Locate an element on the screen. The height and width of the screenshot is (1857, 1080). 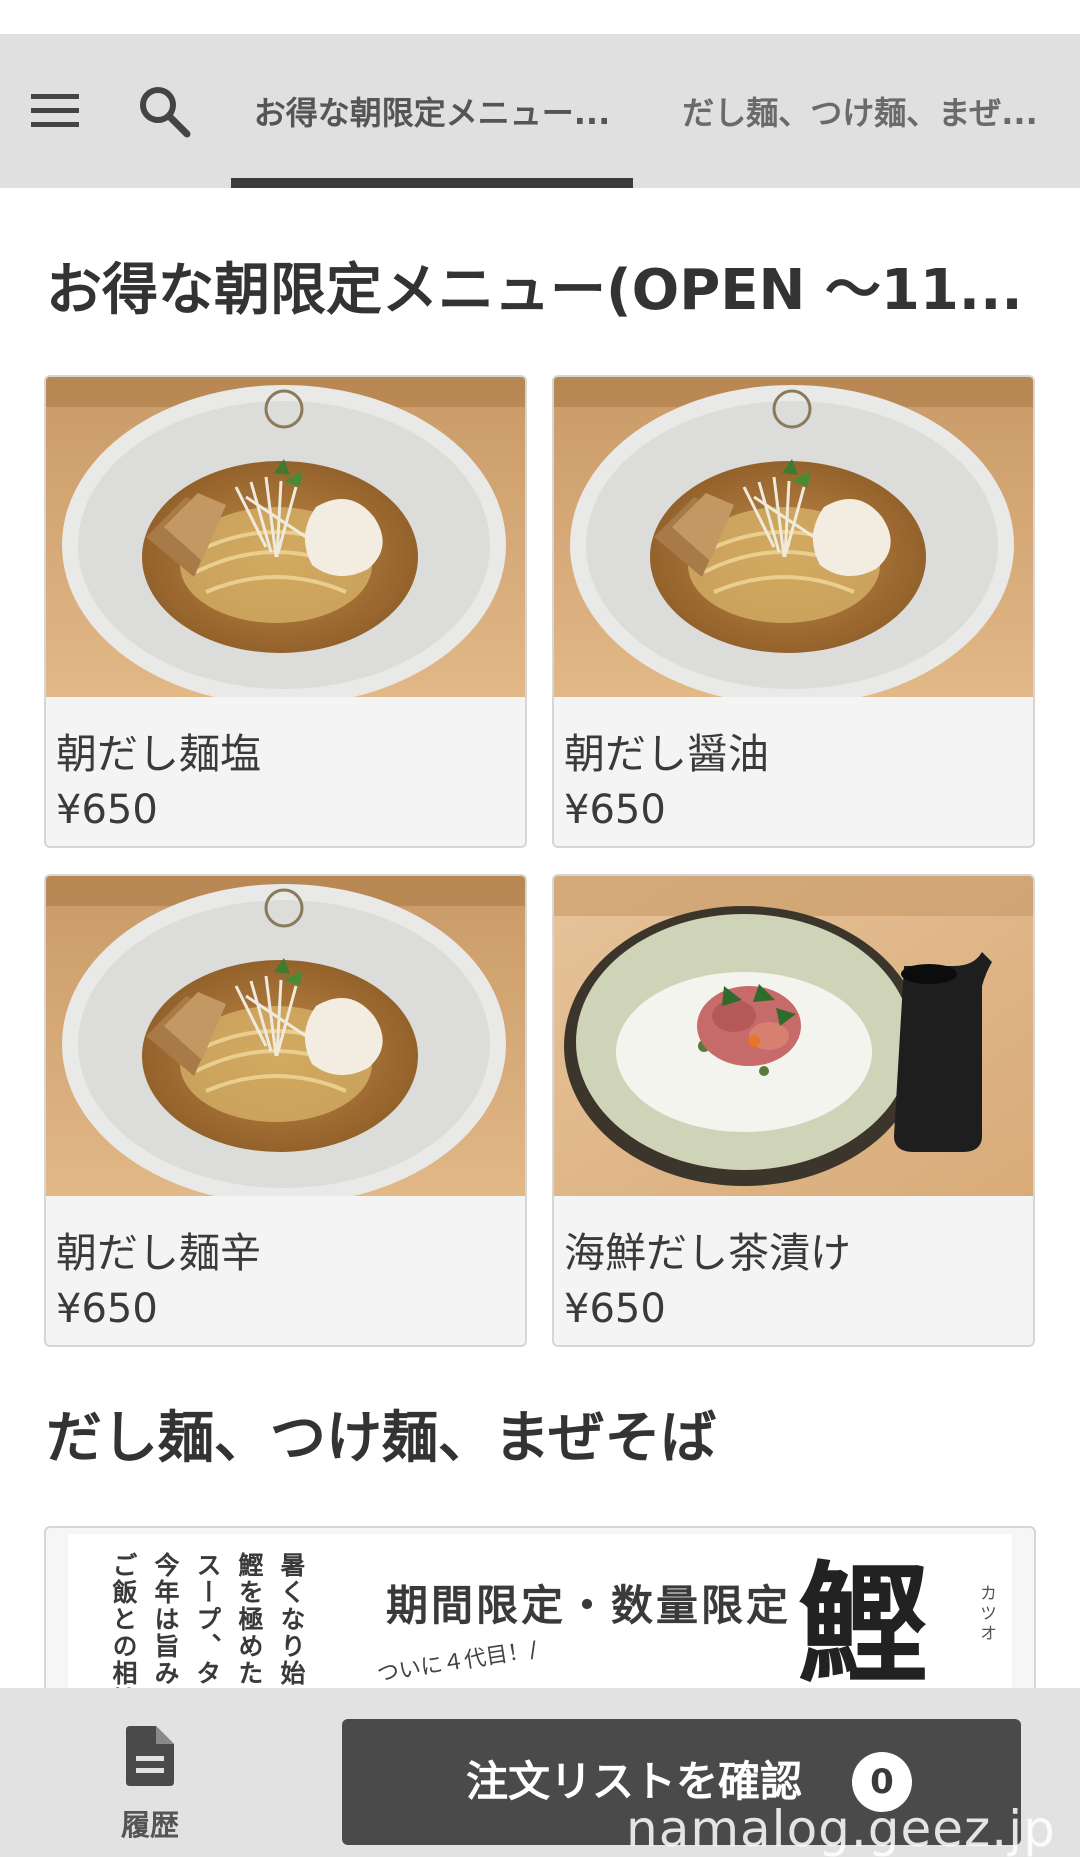
search-icon is located at coordinates (165, 112).